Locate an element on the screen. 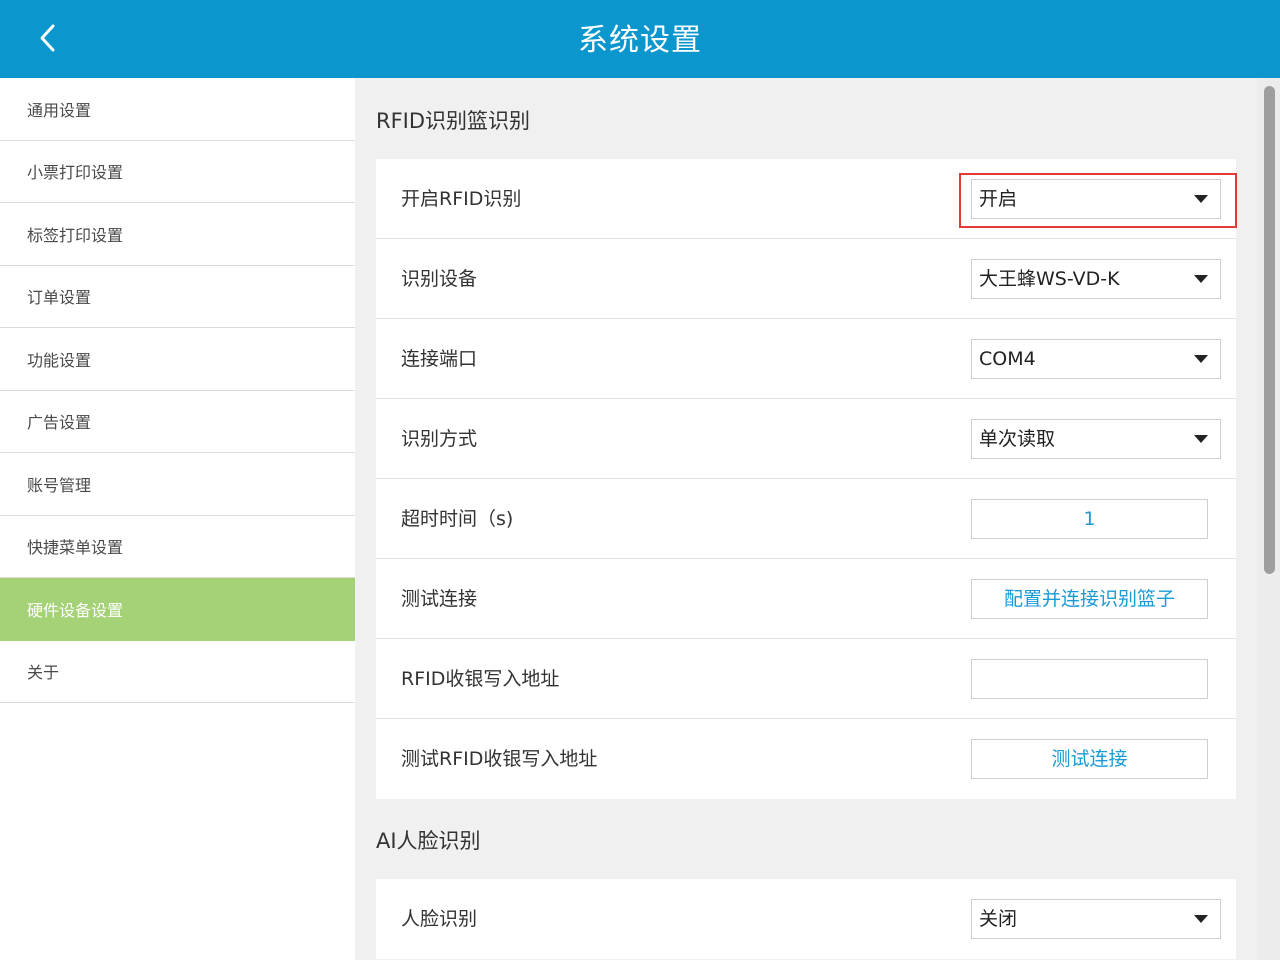  scrollbar-thumb is located at coordinates (1269, 330).